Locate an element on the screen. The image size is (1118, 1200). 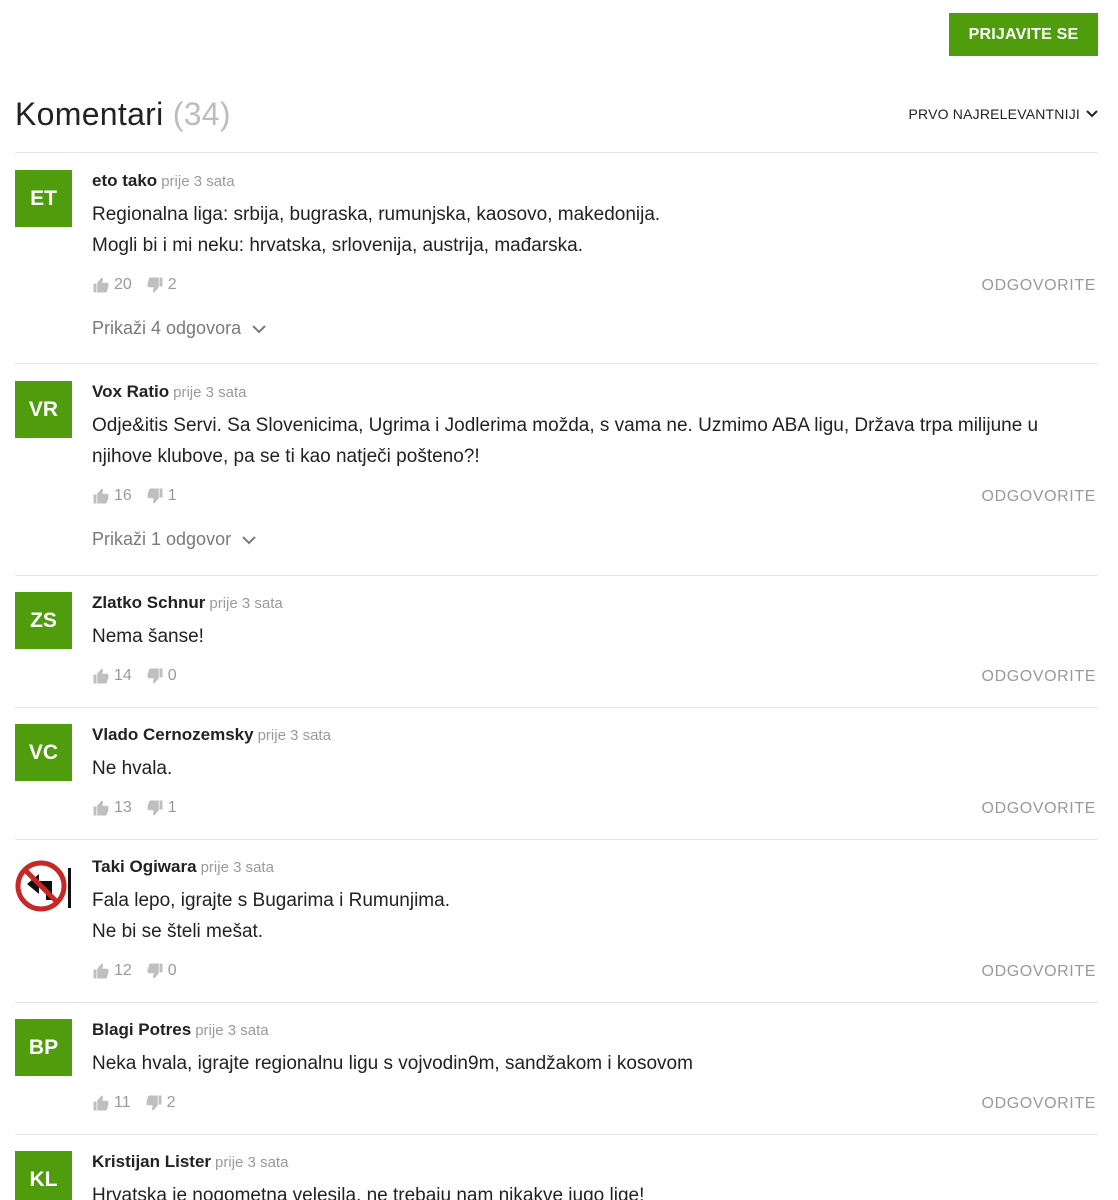
like-count: 20 is located at coordinates (123, 284).